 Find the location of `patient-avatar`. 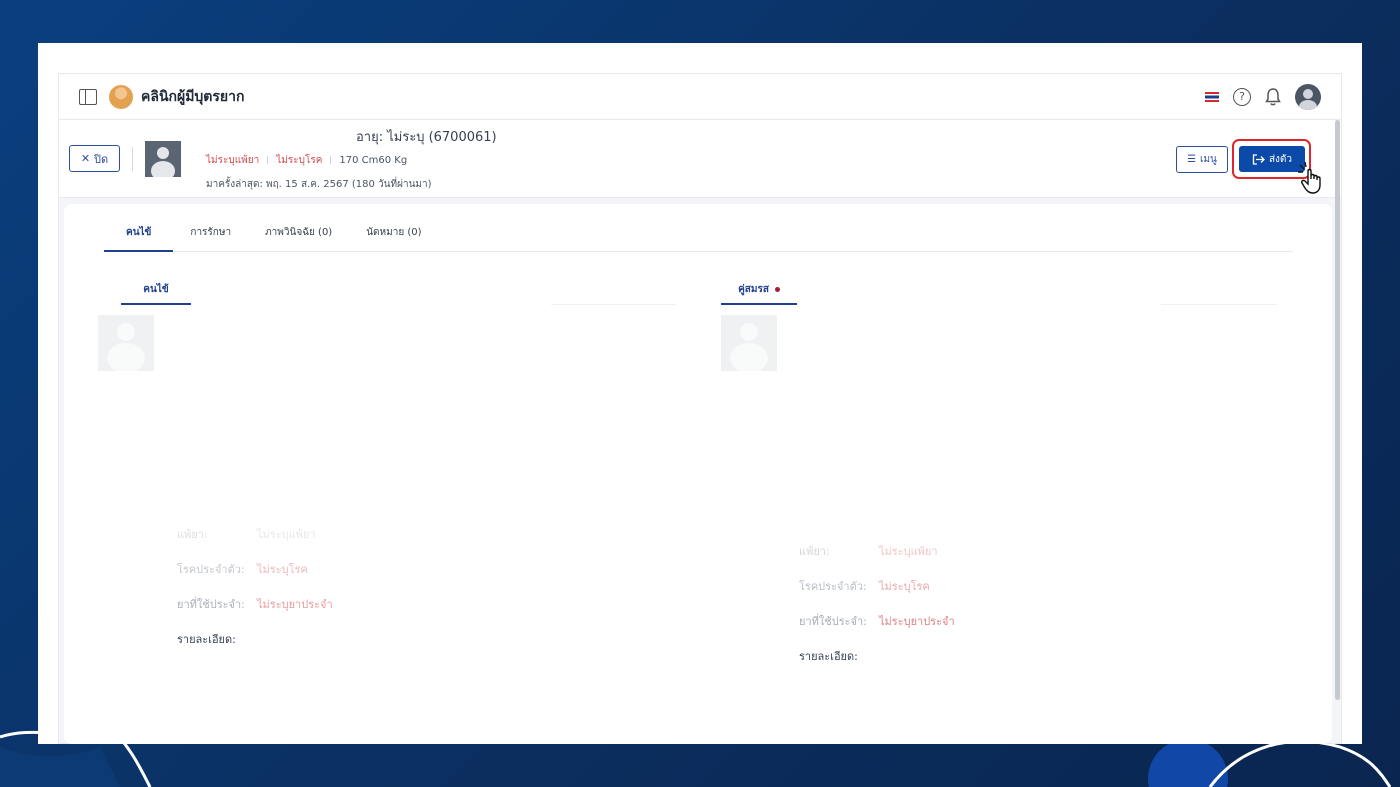

patient-avatar is located at coordinates (163, 158).